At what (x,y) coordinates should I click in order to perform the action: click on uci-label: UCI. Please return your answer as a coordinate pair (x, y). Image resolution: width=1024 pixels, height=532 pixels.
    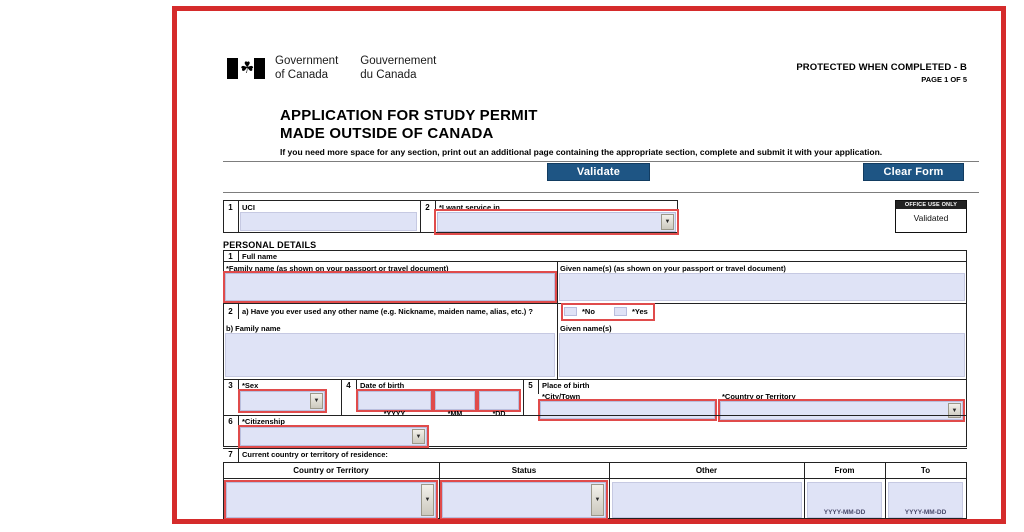
    Looking at the image, I should click on (248, 207).